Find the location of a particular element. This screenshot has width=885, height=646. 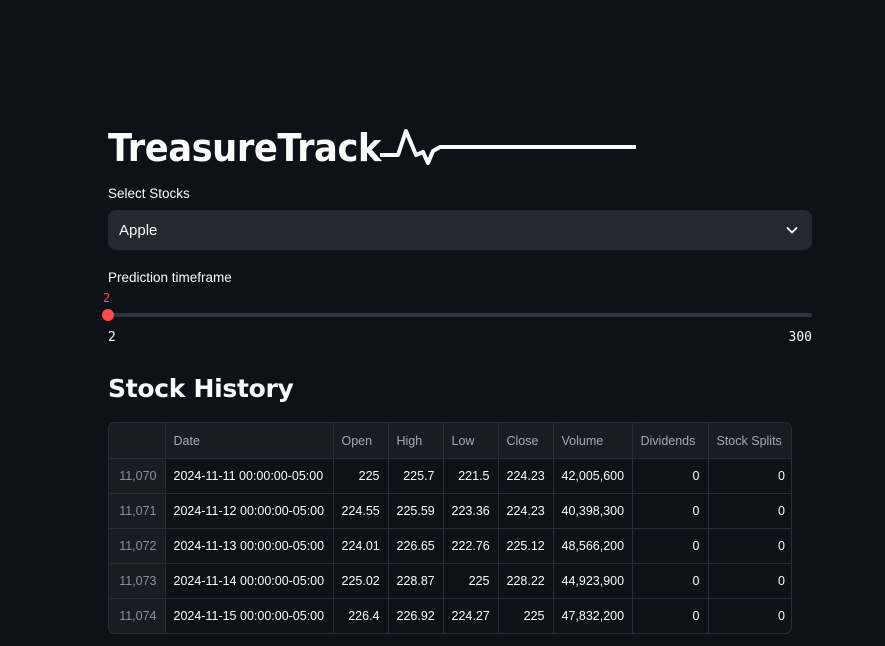

low-cell: 225 is located at coordinates (471, 581).